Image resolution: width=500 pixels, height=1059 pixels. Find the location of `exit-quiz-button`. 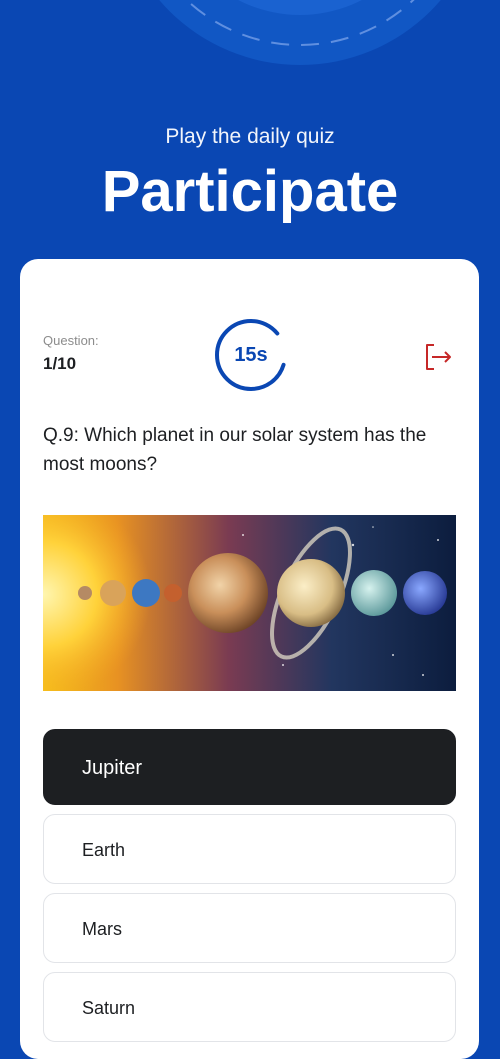

exit-quiz-button is located at coordinates (438, 357).